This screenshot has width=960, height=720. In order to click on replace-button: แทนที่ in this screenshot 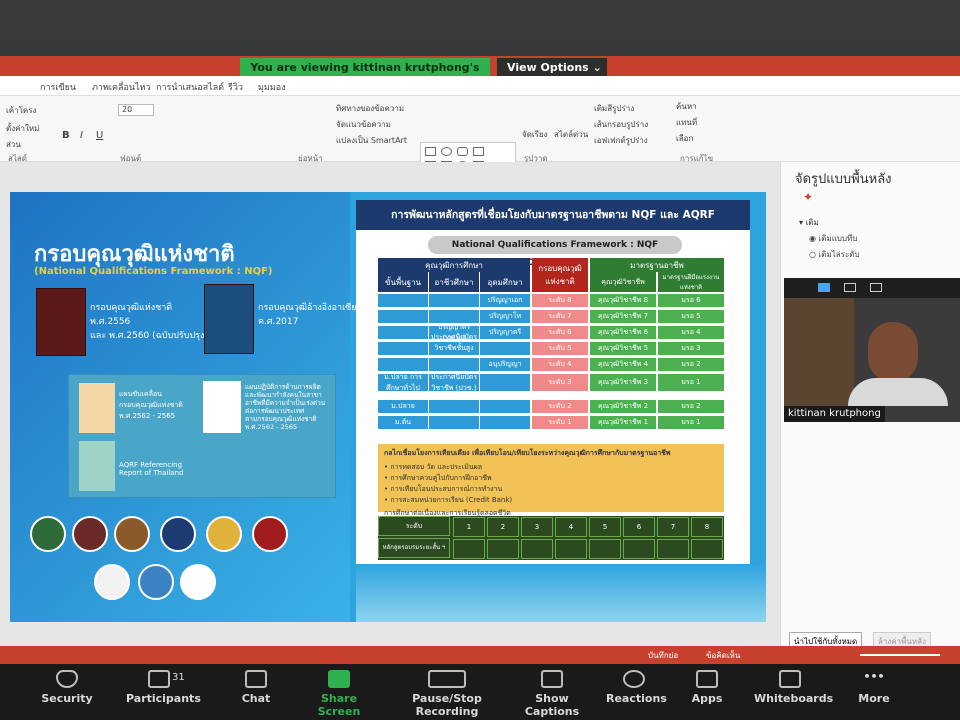, I will do `click(686, 122)`.